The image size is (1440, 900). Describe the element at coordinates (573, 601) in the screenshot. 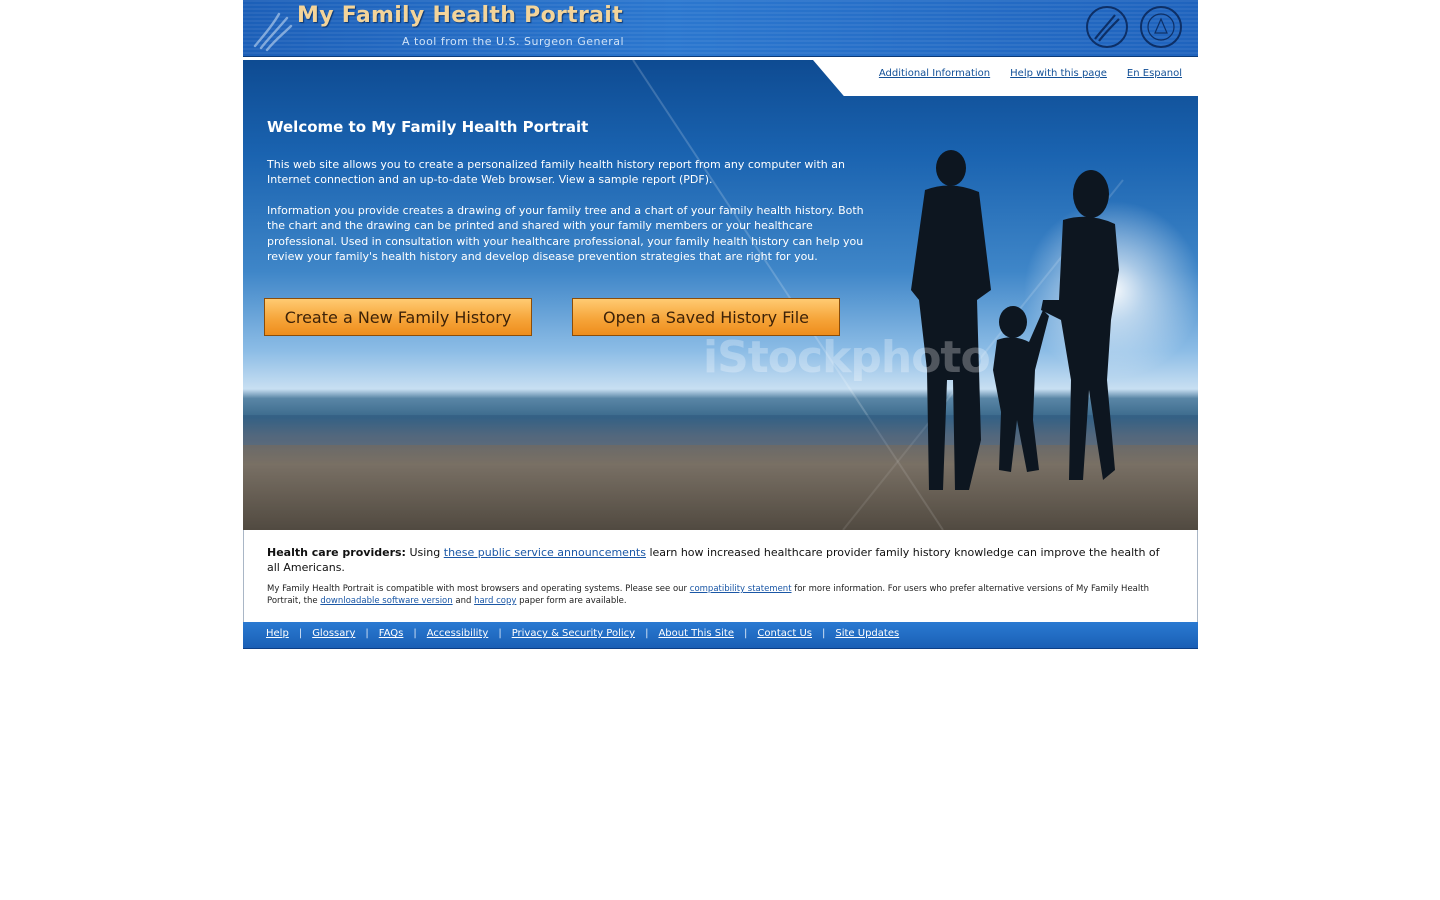

I see `compat-post-text: paper form are available.` at that location.